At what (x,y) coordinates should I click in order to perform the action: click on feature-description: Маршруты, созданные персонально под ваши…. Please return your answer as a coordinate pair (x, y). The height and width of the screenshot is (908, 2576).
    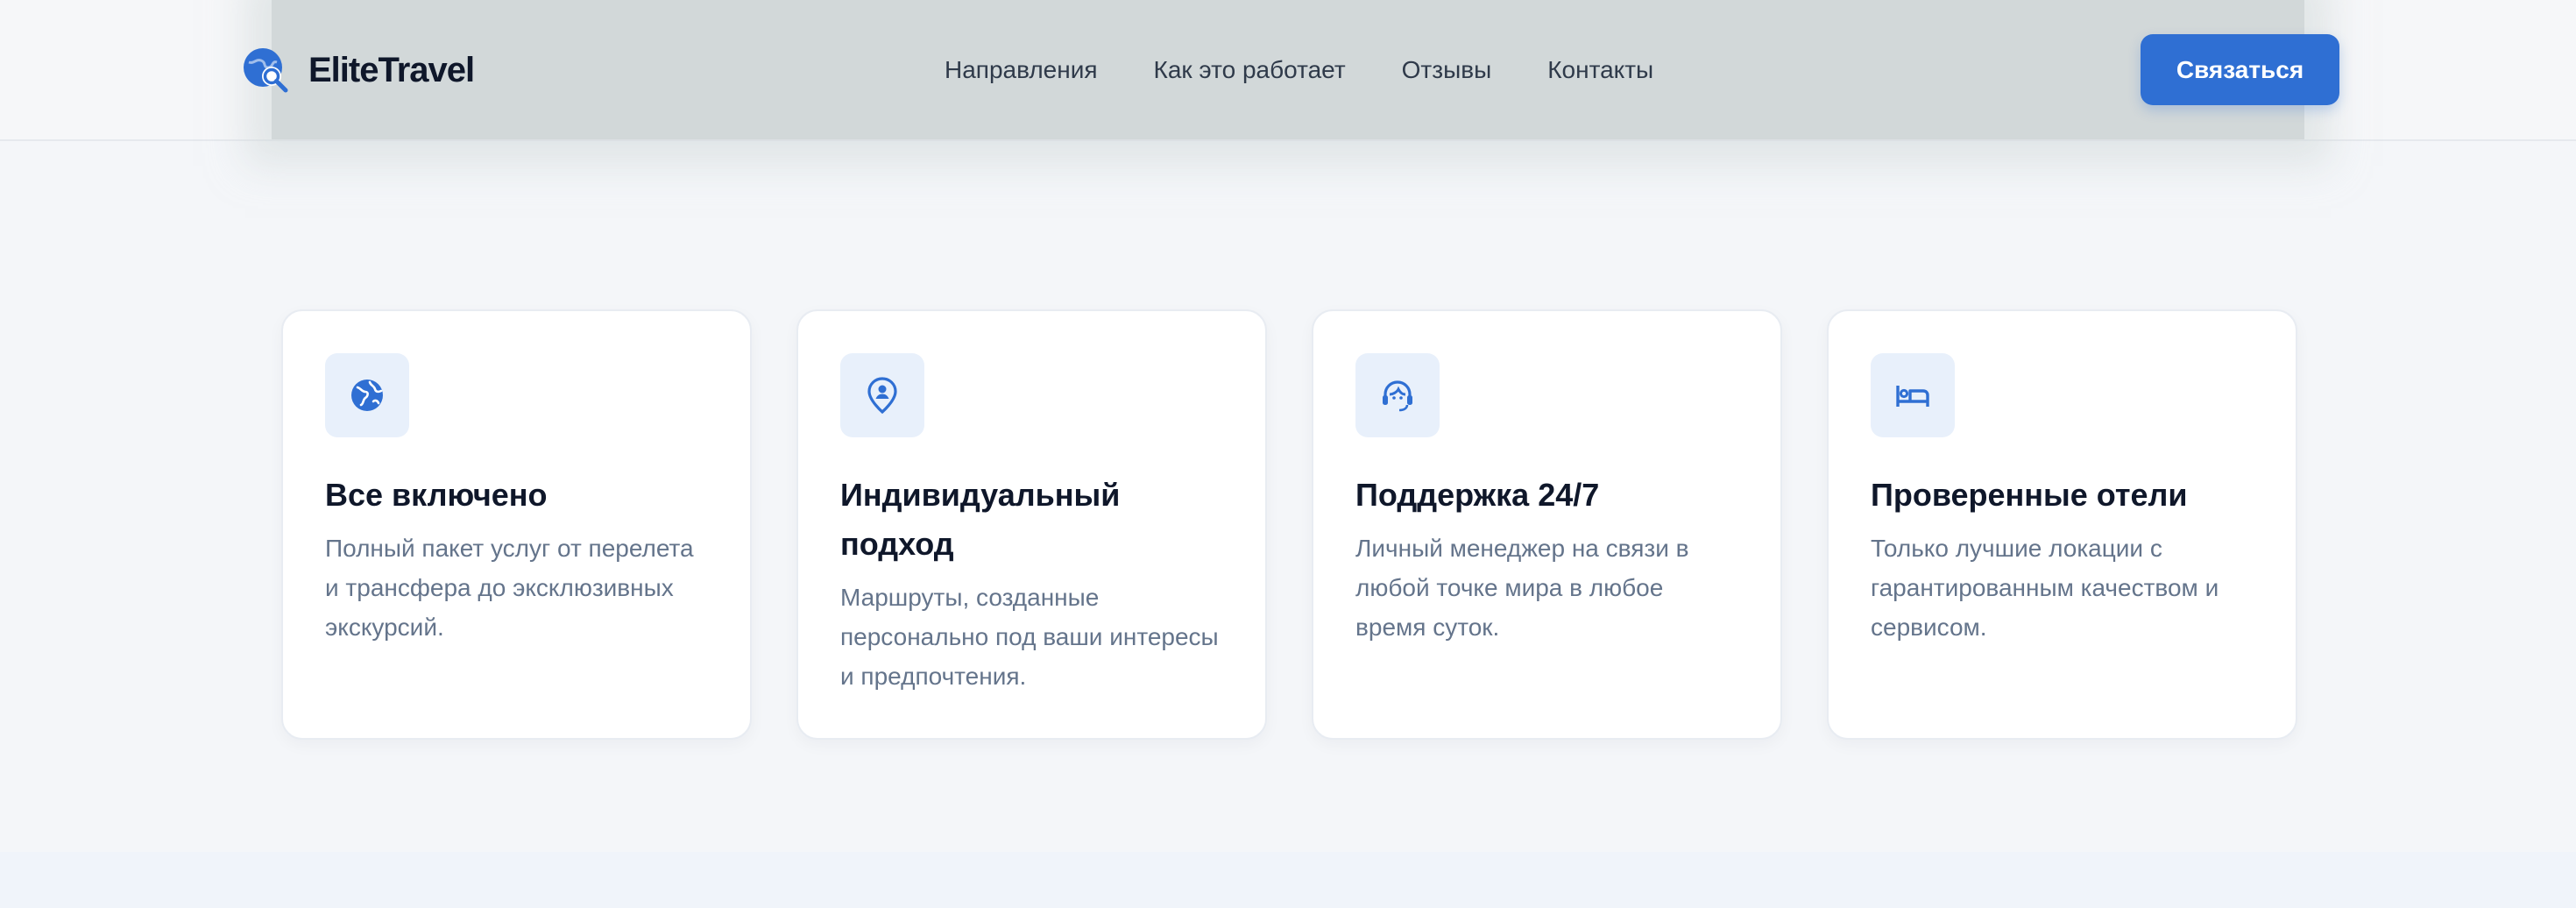
    Looking at the image, I should click on (1029, 637).